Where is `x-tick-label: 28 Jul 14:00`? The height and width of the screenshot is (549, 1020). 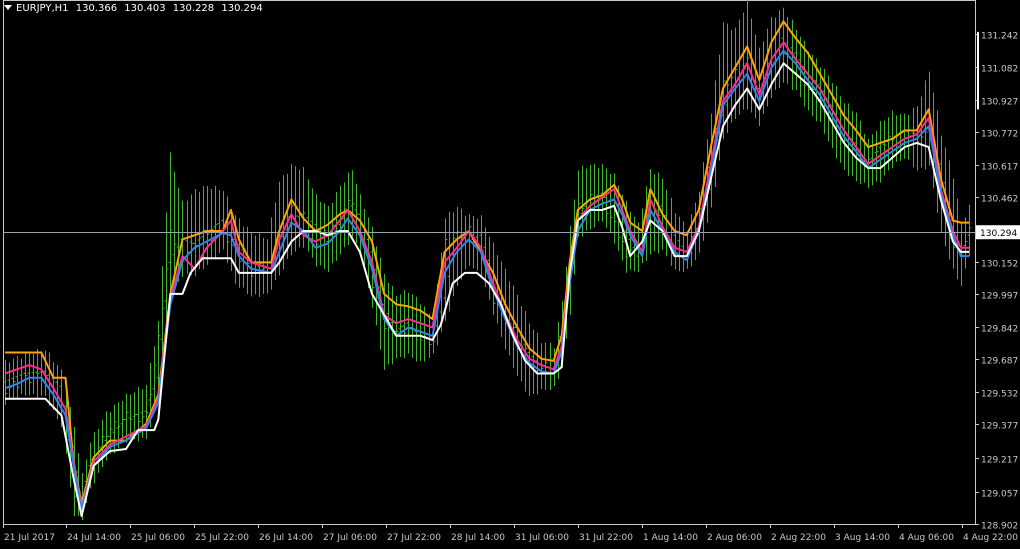
x-tick-label: 28 Jul 14:00 is located at coordinates (478, 538).